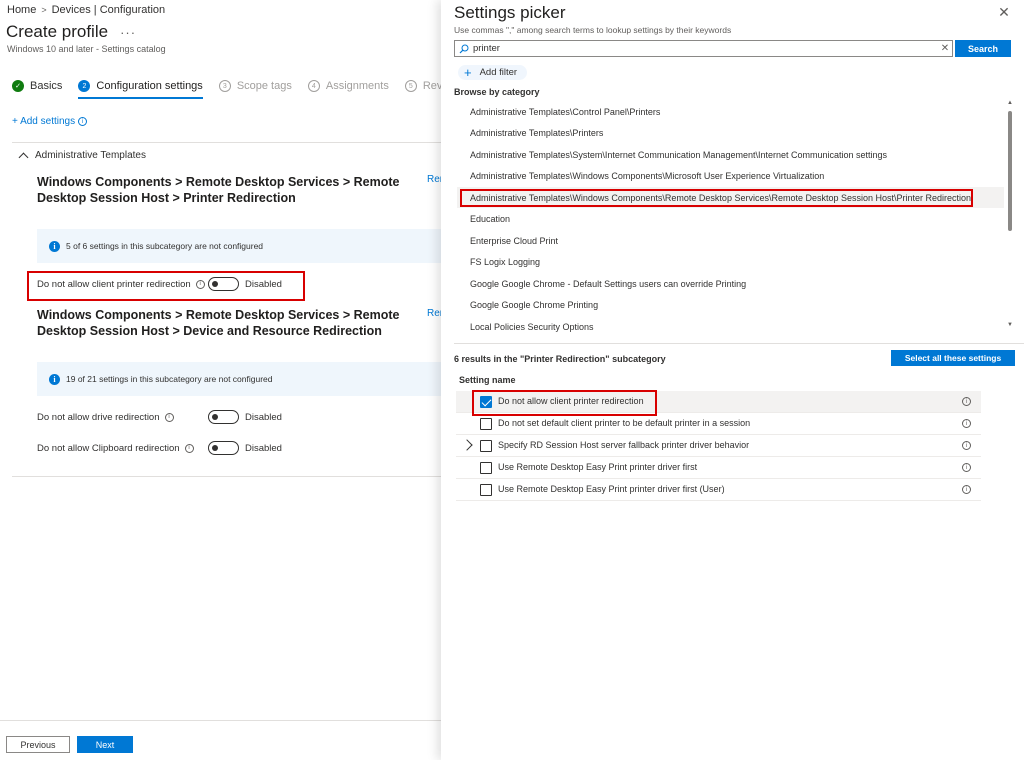 Image resolution: width=1024 pixels, height=760 pixels. I want to click on search-box: ✕, so click(703, 48).